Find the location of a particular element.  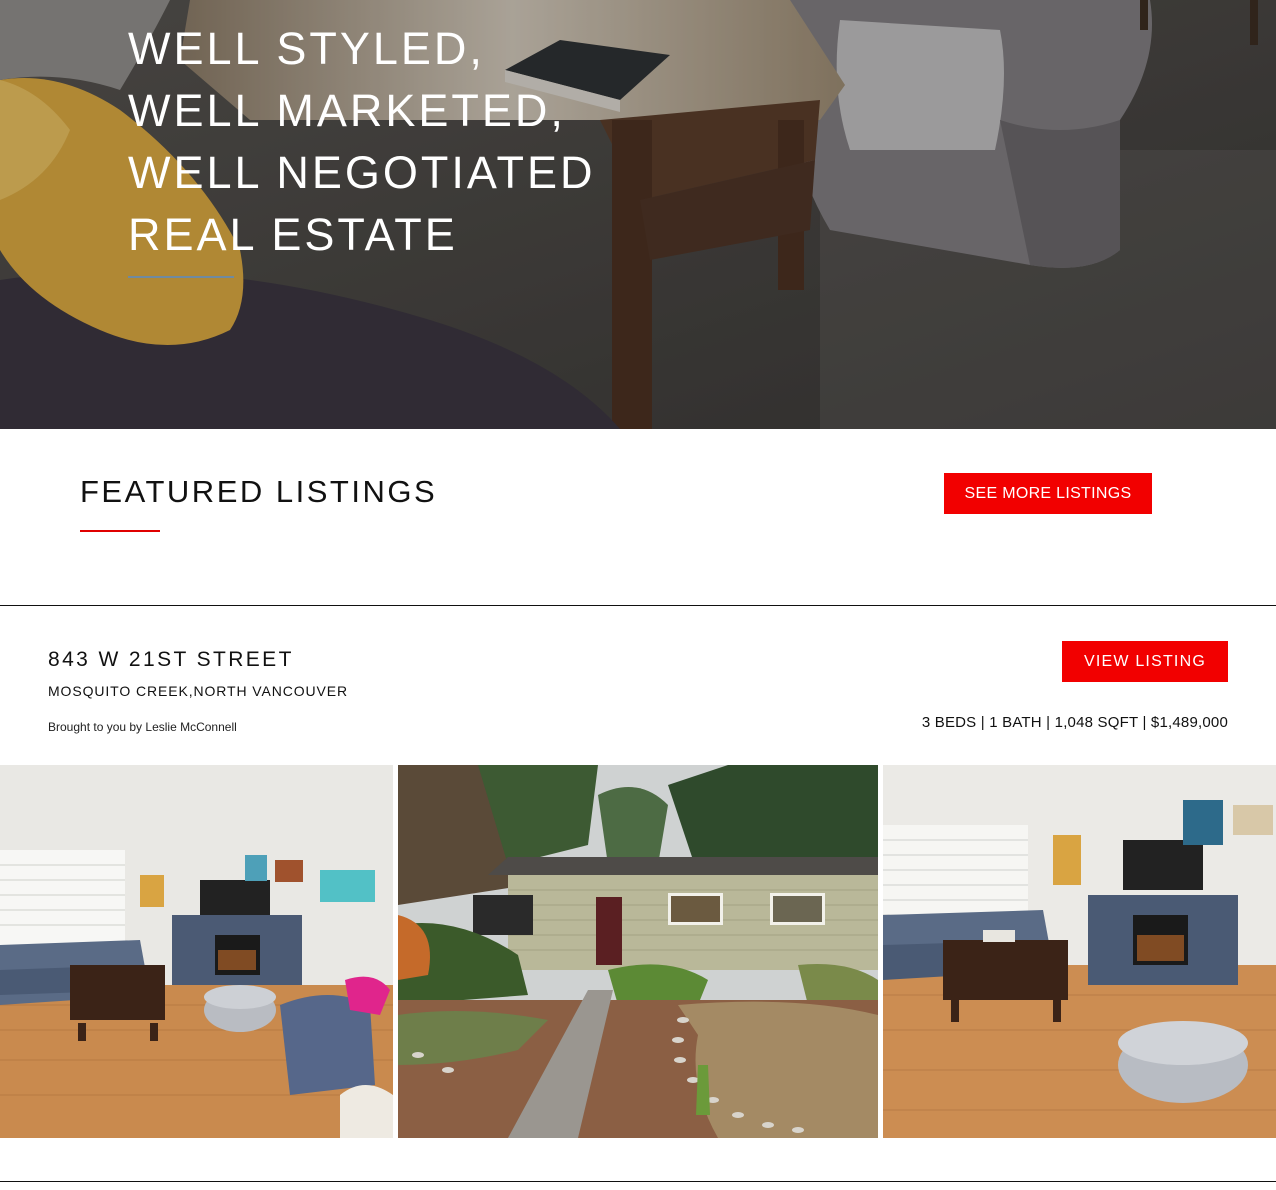

see-more-listings-button: SEE MORE LISTINGS is located at coordinates (1048, 493).